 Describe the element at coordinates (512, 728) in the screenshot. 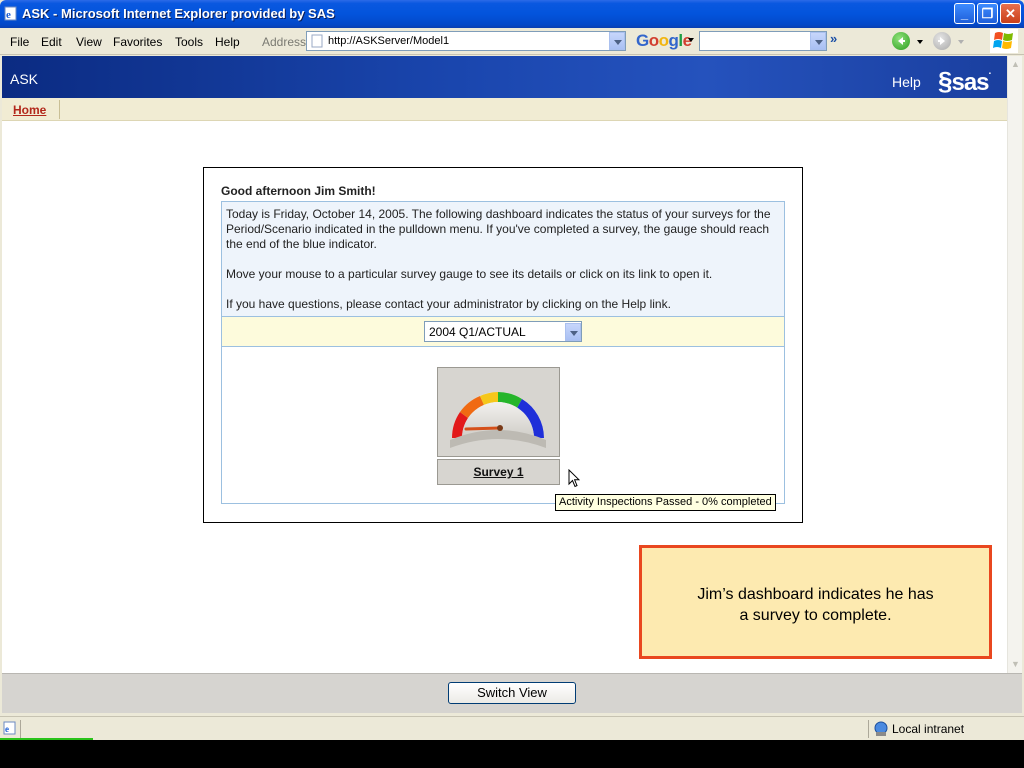

I see `status-bar: e Local intranet` at that location.